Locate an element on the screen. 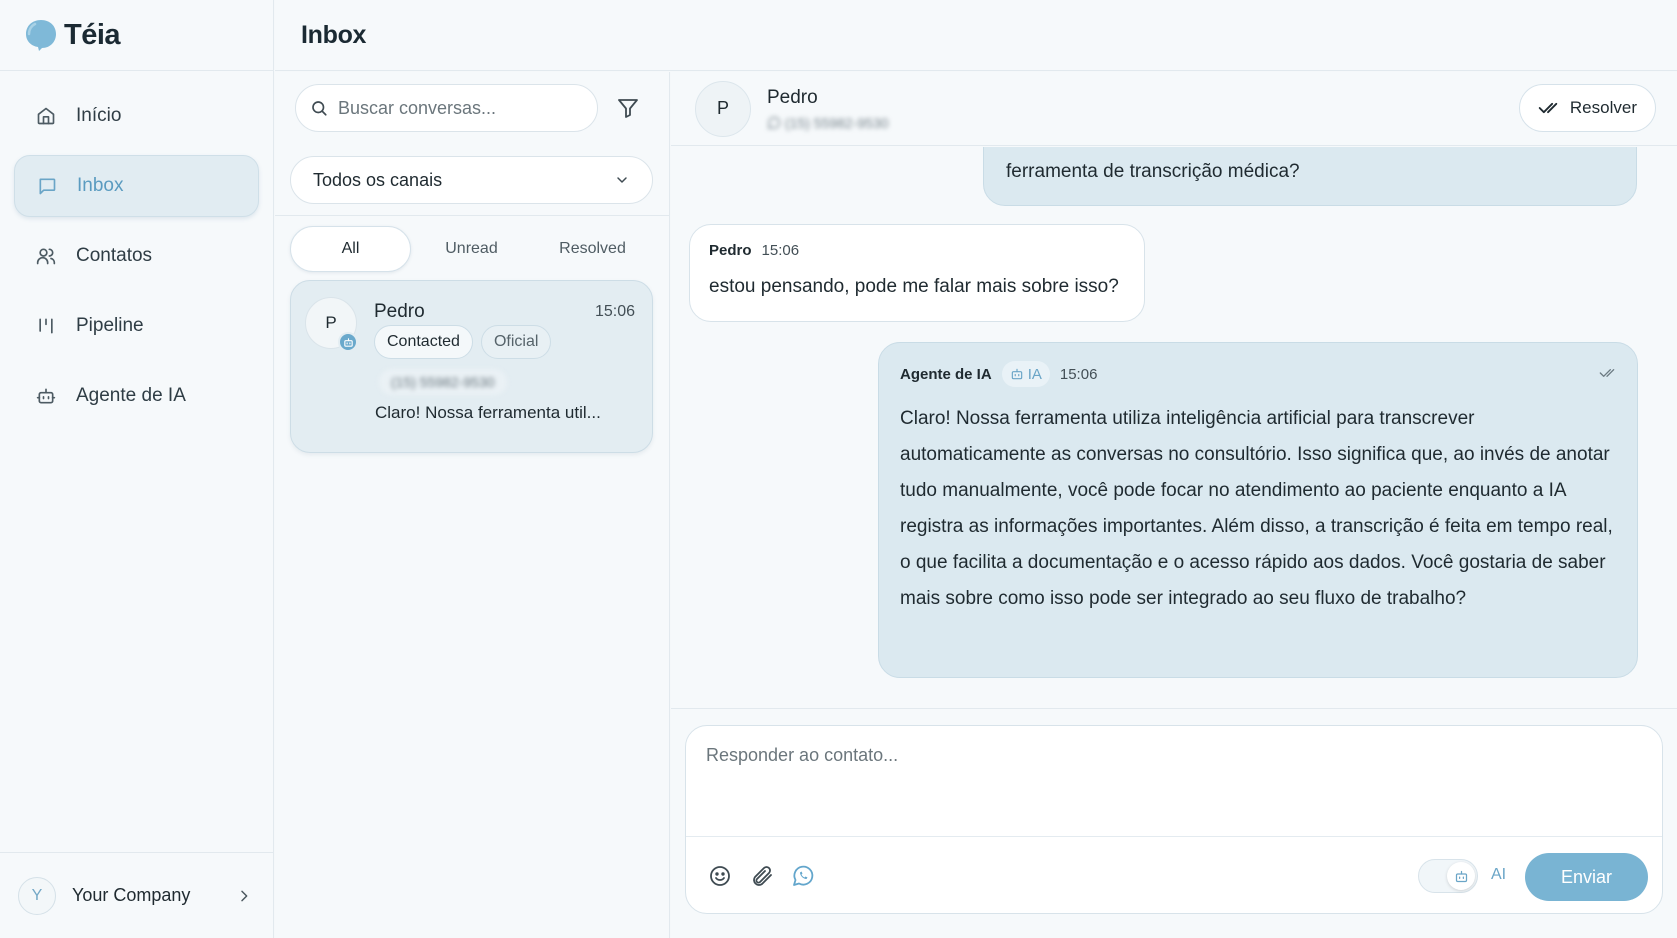  company-switcher: Y Your Company is located at coordinates (137, 895).